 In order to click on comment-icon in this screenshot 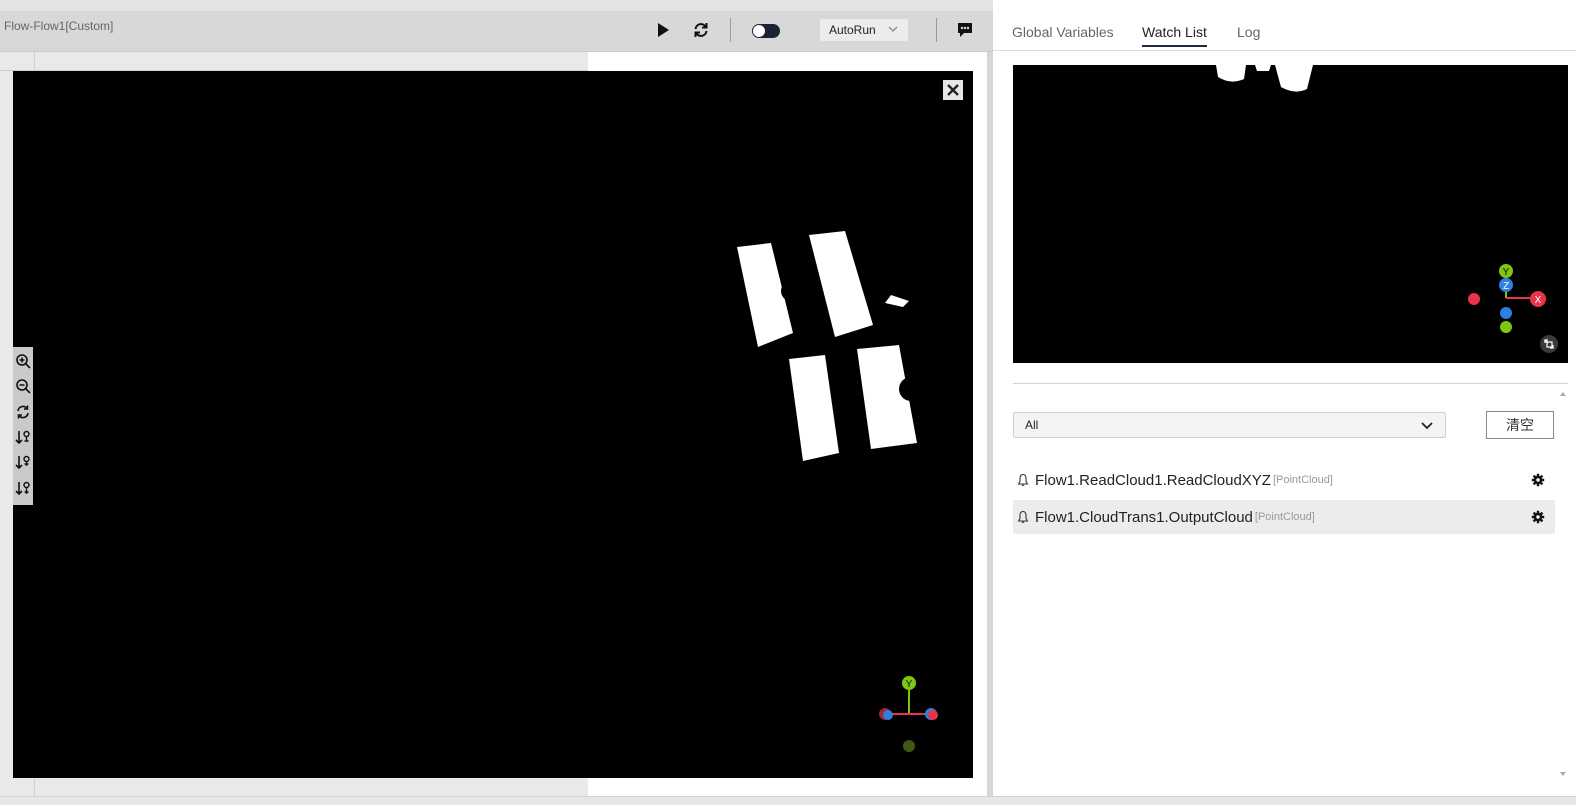, I will do `click(965, 30)`.